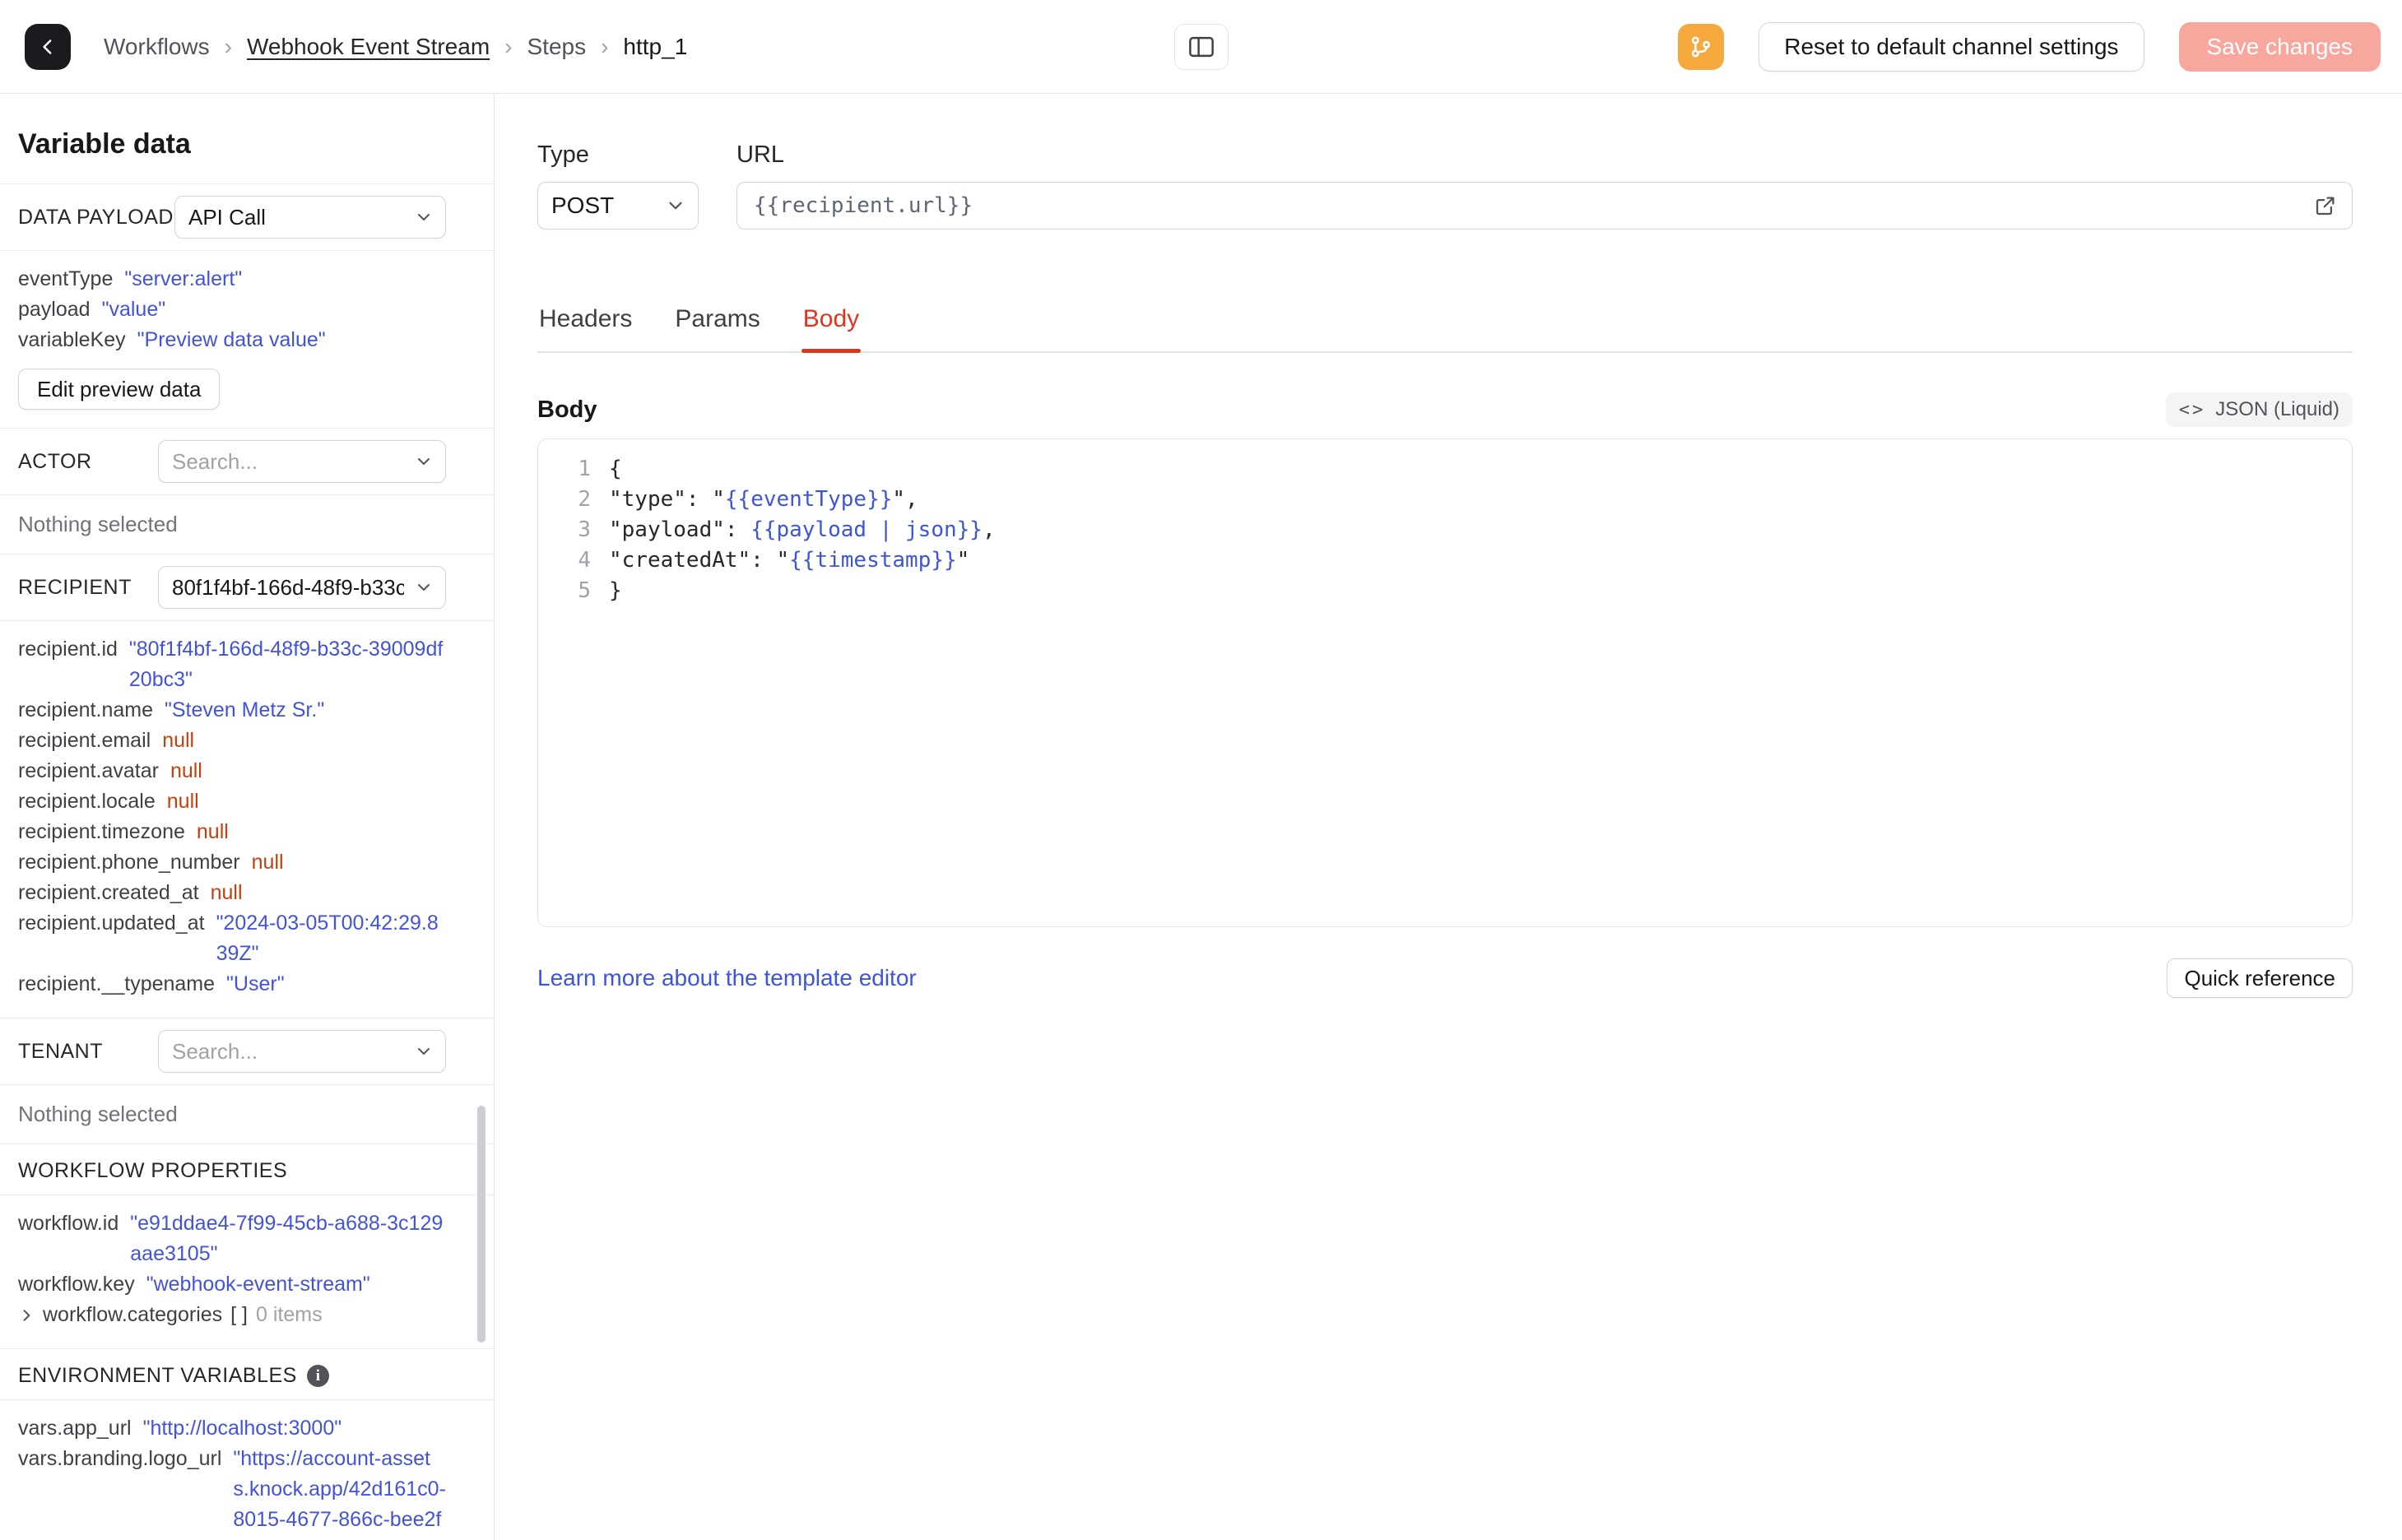  I want to click on external-link-icon, so click(2325, 205).